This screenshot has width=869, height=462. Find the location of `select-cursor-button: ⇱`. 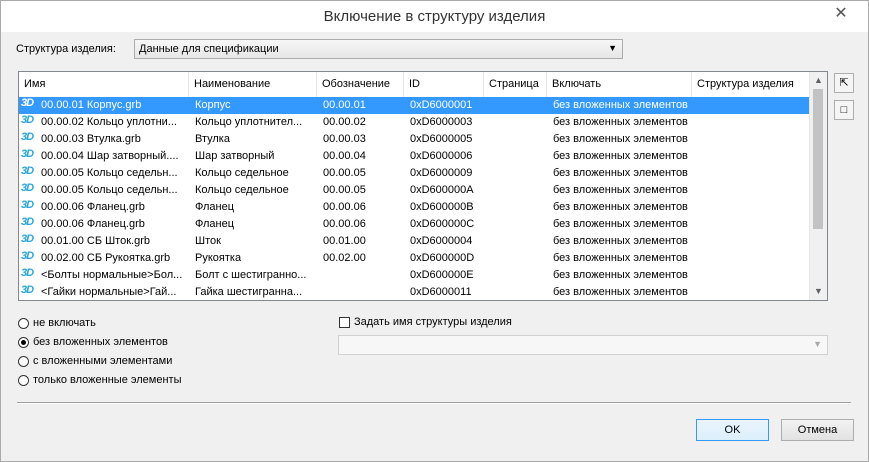

select-cursor-button: ⇱ is located at coordinates (844, 83).